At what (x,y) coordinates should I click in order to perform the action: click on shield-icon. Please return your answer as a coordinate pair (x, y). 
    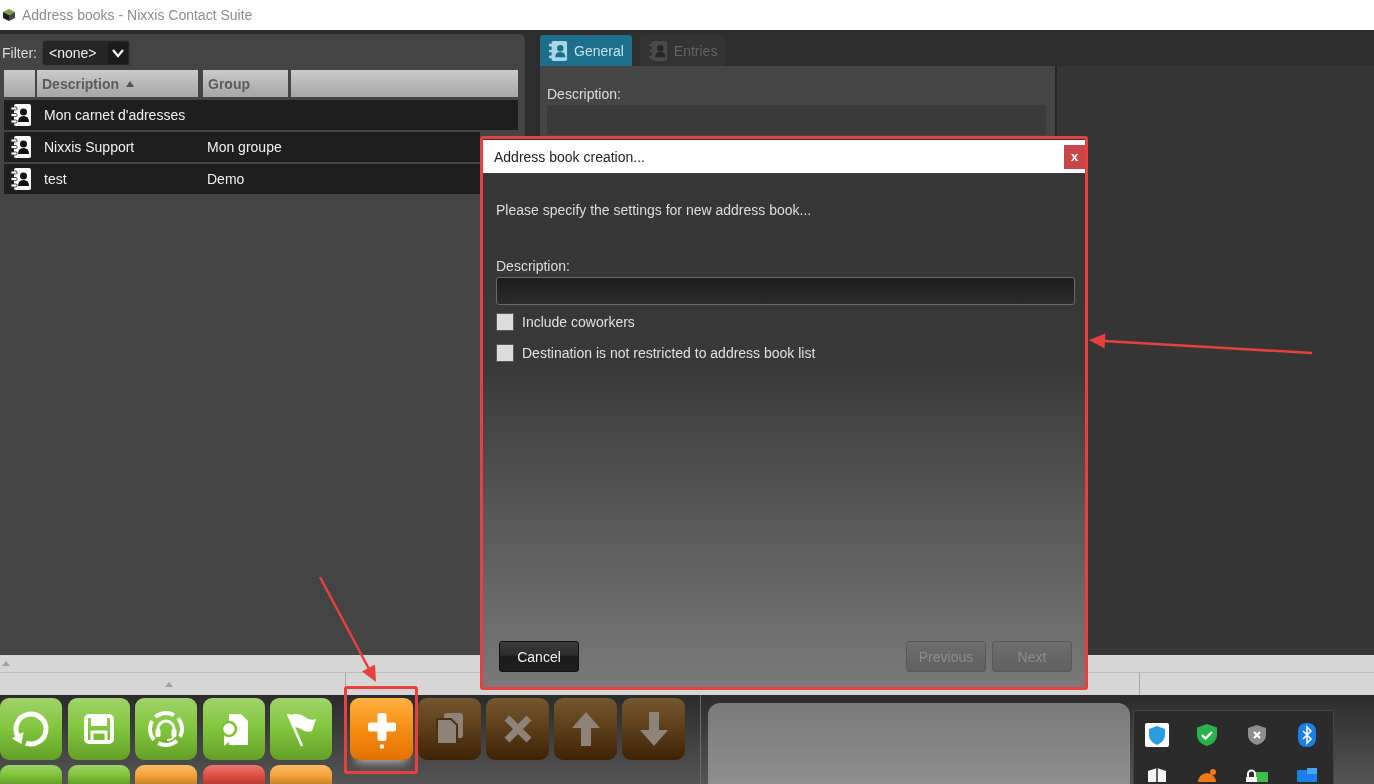
    Looking at the image, I should click on (1157, 775).